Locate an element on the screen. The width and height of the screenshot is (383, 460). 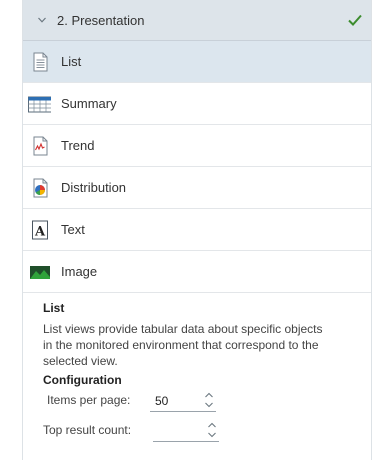
presentation-item-summary: Summary is located at coordinates (197, 104).